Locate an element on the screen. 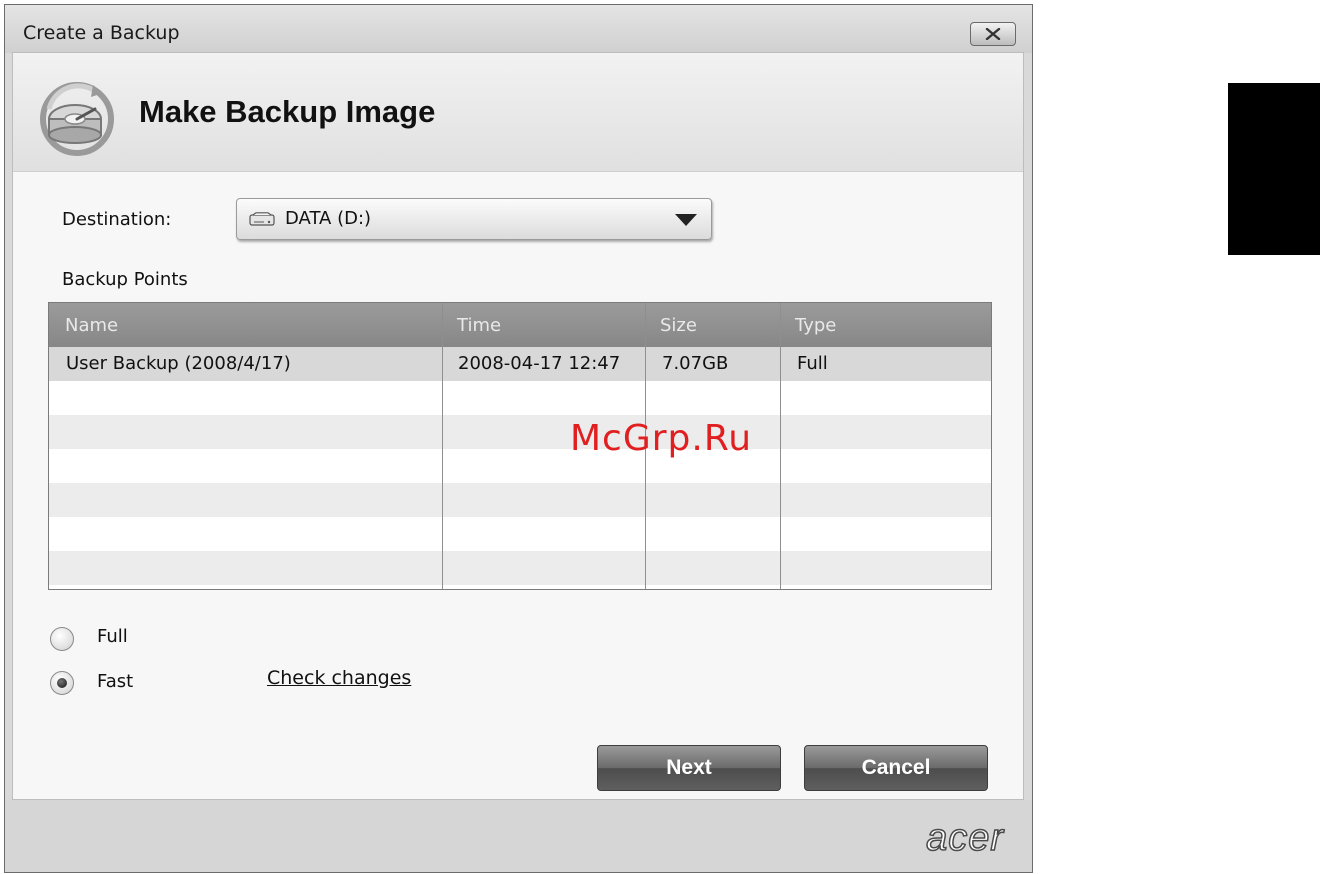 The height and width of the screenshot is (874, 1328). close-icon is located at coordinates (993, 34).